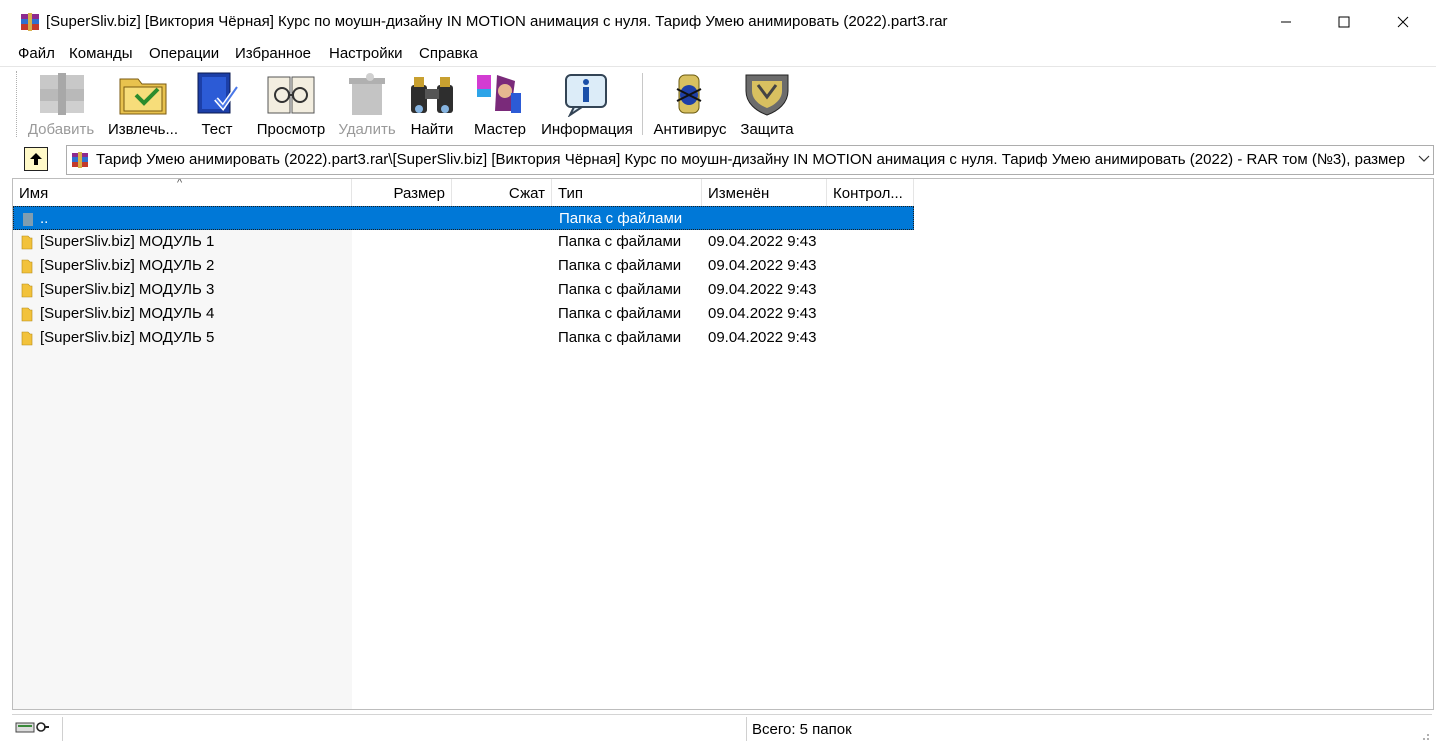 The image size is (1436, 744). Describe the element at coordinates (499, 94) in the screenshot. I see `wizard-icon` at that location.